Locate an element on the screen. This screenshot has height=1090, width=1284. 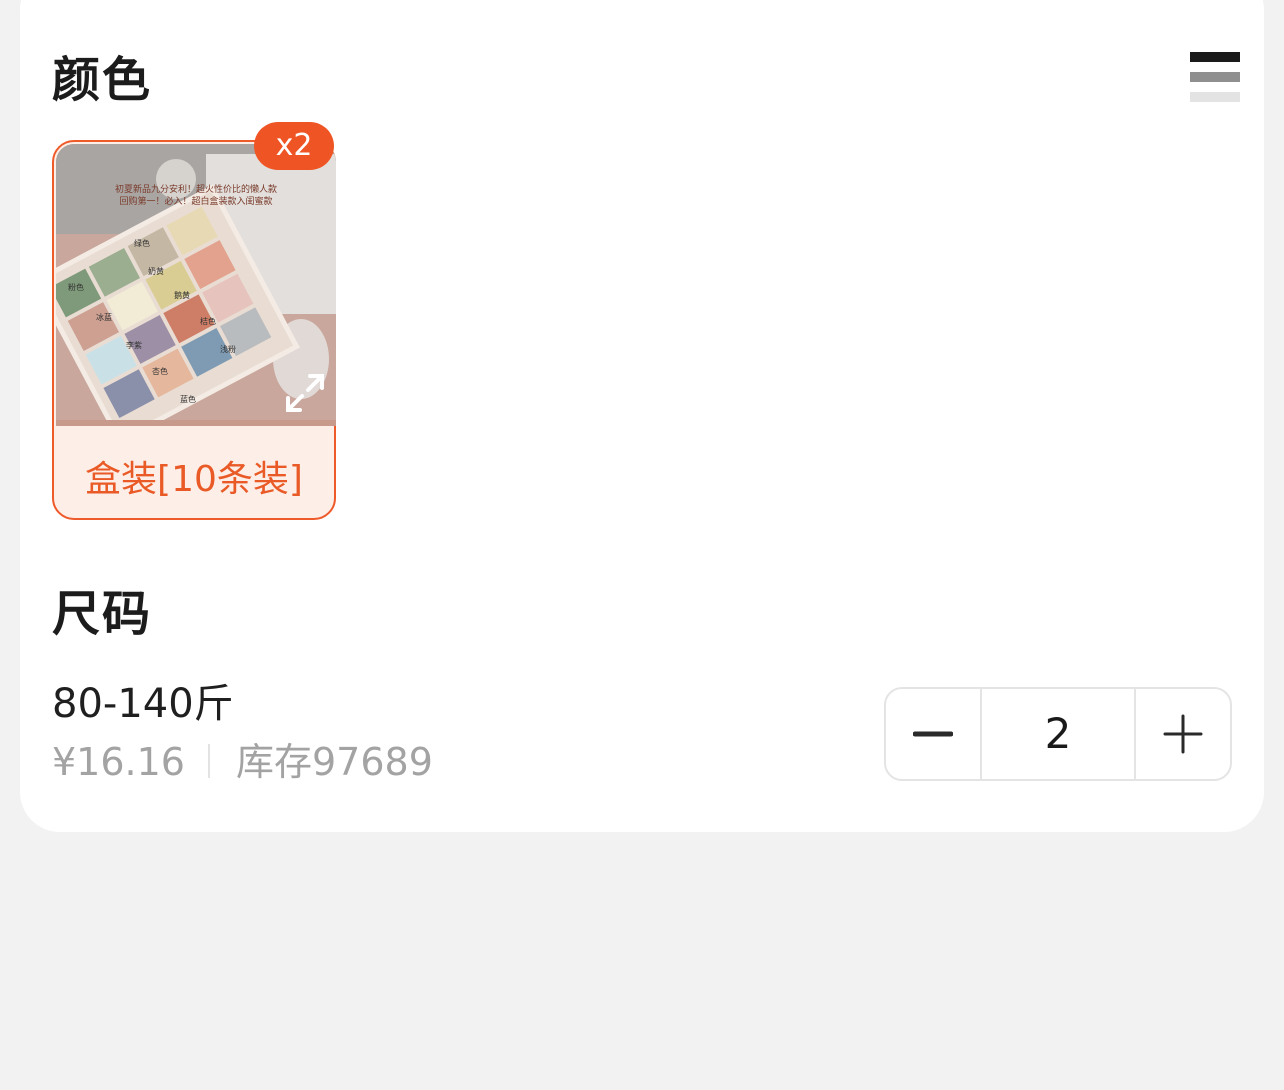
quantity-stepper: 2 is located at coordinates (1058, 734).